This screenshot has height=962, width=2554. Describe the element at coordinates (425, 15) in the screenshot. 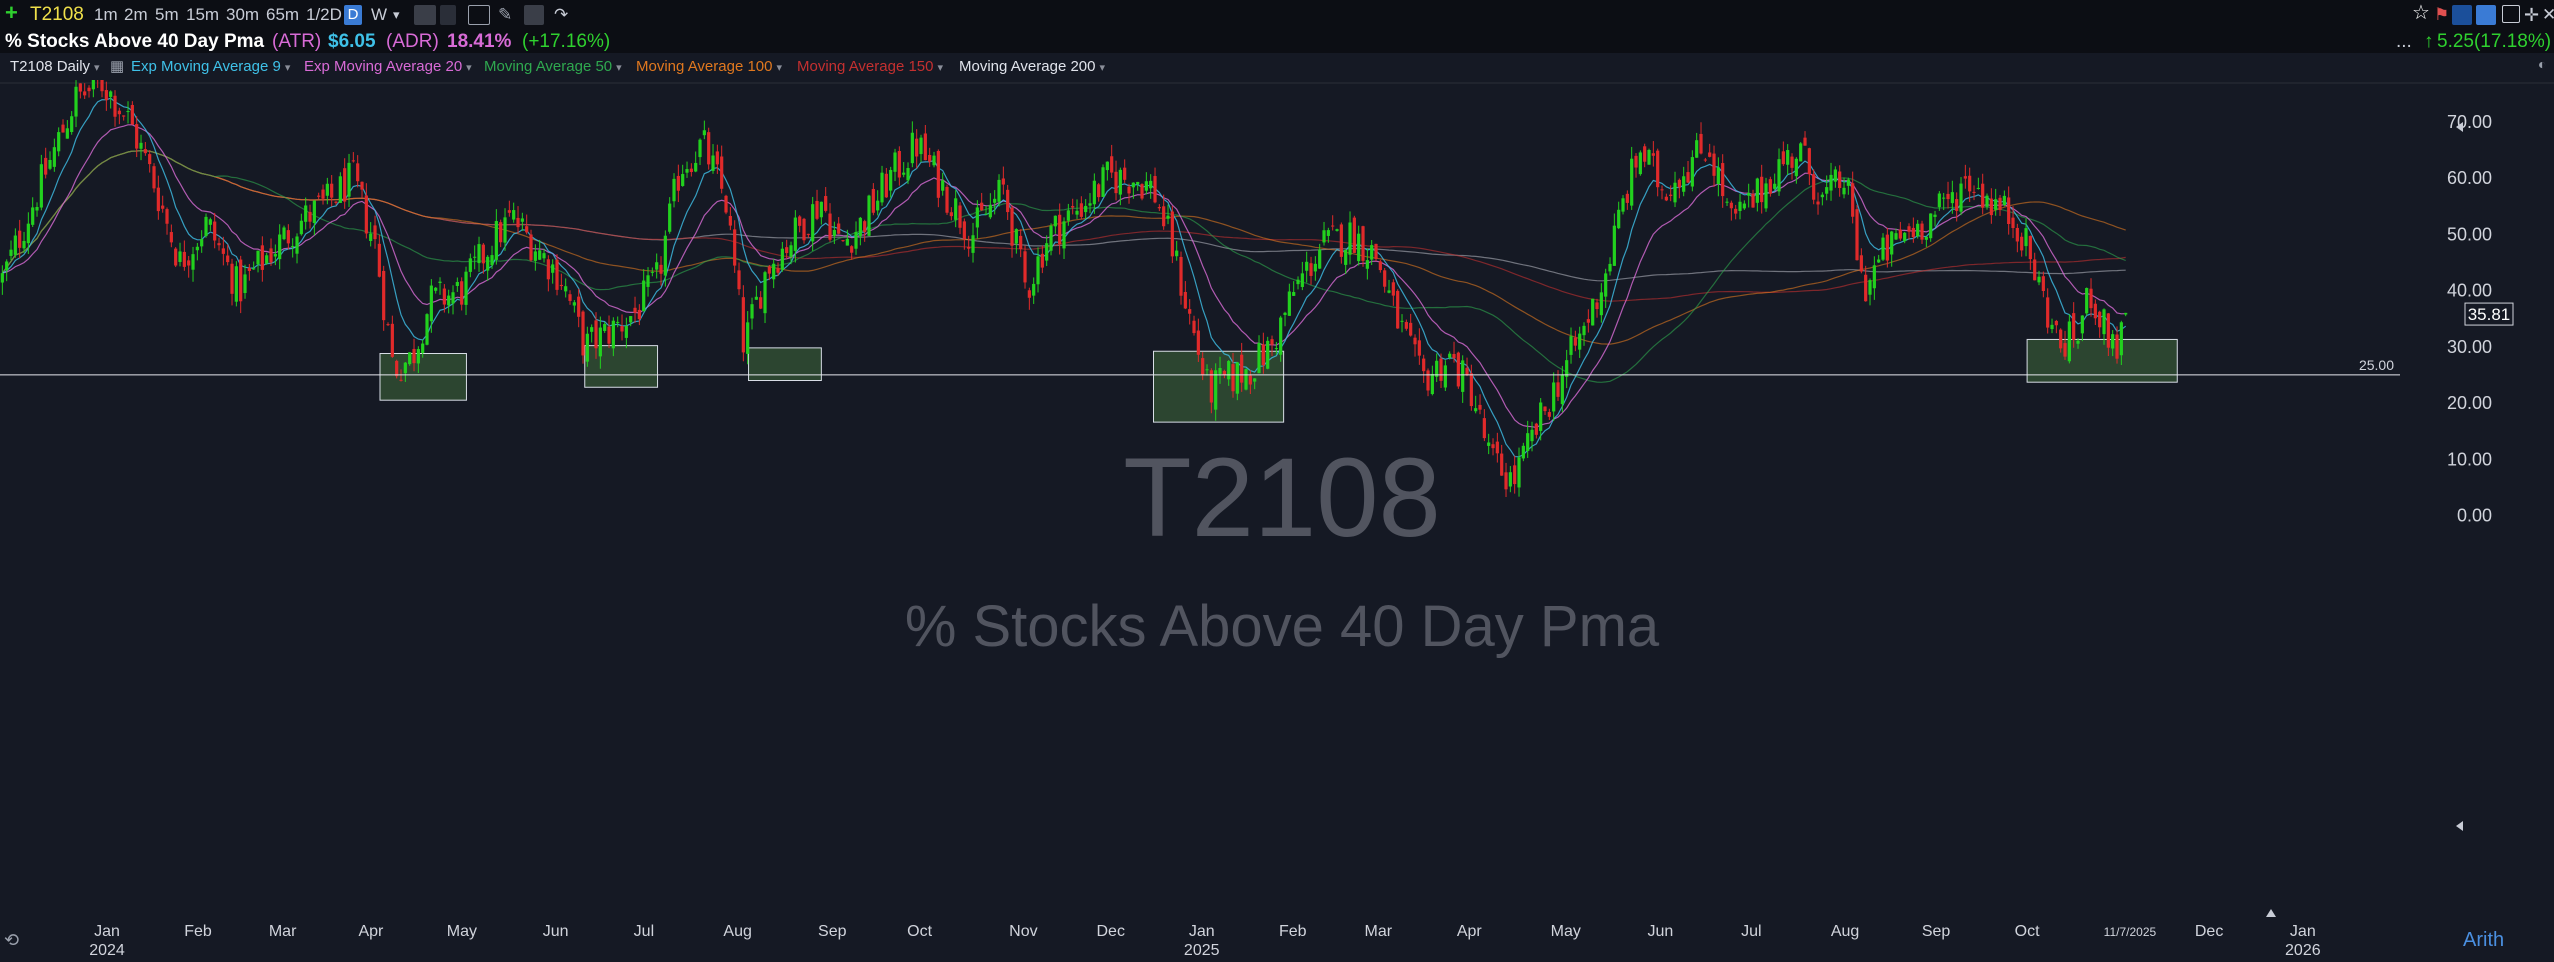

I see `chart-type-icon` at that location.